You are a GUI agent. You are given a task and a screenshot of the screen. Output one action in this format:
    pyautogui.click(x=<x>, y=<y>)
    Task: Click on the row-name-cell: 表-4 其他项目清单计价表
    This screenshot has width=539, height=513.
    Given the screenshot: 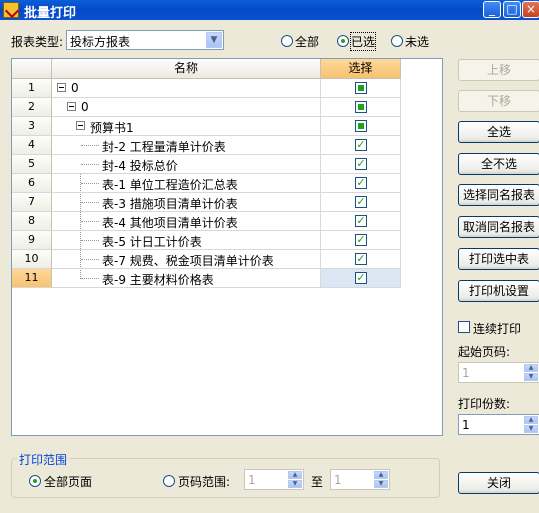 What is the action you would take?
    pyautogui.click(x=186, y=221)
    